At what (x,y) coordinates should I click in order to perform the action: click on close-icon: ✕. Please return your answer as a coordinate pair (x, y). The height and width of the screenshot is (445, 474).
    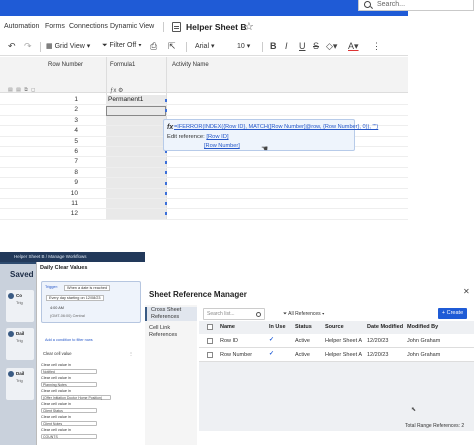
    Looking at the image, I should click on (466, 291).